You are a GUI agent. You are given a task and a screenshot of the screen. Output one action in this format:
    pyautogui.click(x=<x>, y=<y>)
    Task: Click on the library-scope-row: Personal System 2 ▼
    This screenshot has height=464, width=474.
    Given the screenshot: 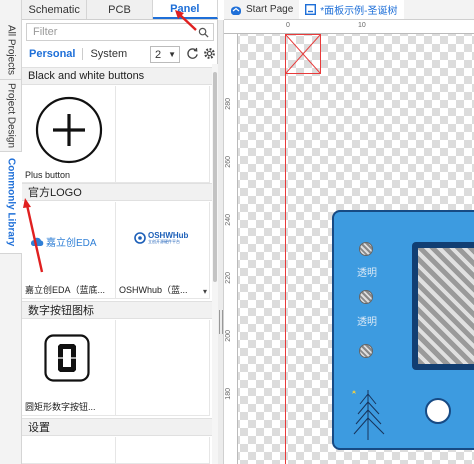 What is the action you would take?
    pyautogui.click(x=120, y=54)
    